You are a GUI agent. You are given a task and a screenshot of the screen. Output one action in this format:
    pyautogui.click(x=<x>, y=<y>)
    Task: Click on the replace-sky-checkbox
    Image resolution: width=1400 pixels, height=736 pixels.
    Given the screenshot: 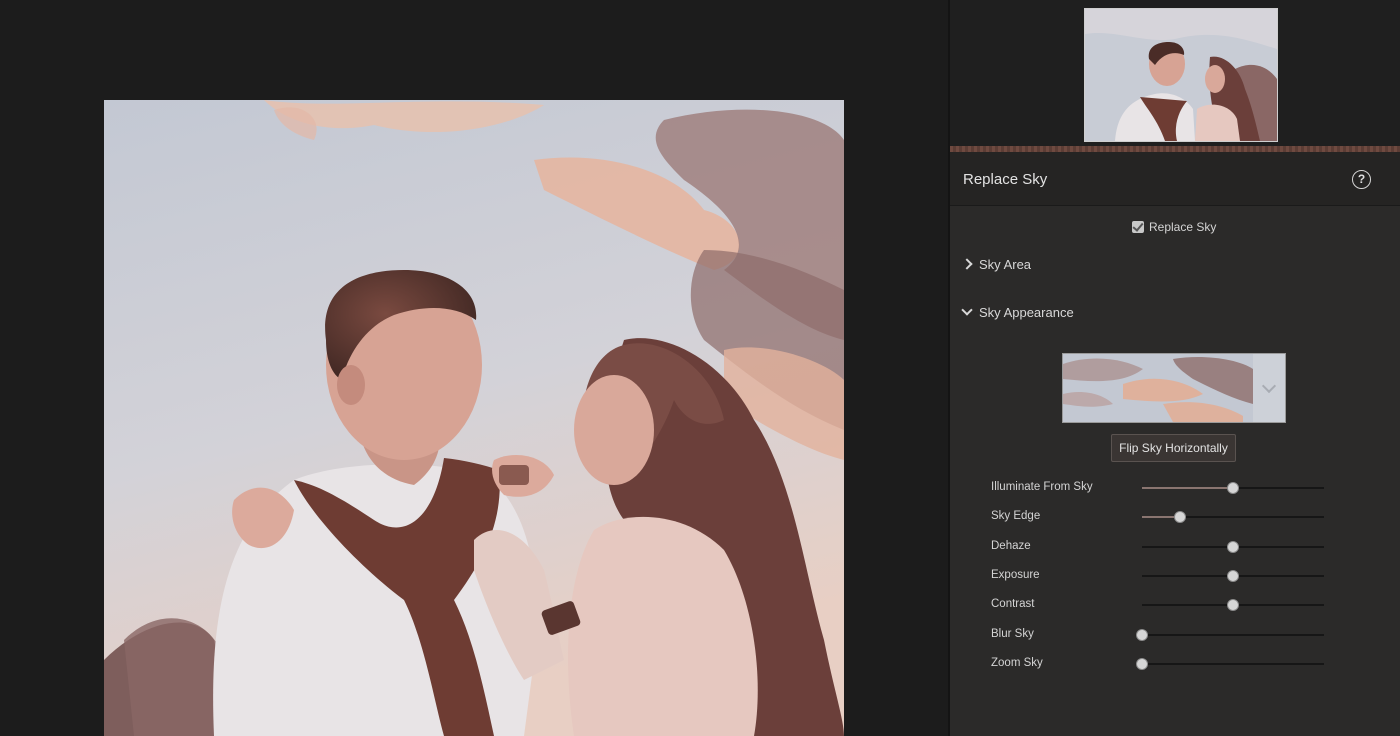 What is the action you would take?
    pyautogui.click(x=1138, y=227)
    